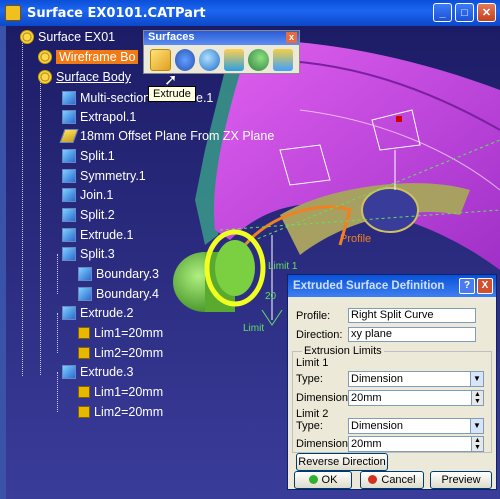 This screenshot has width=500, height=499. What do you see at coordinates (67, 37) in the screenshot?
I see `tree-node-part: Surface EX01` at bounding box center [67, 37].